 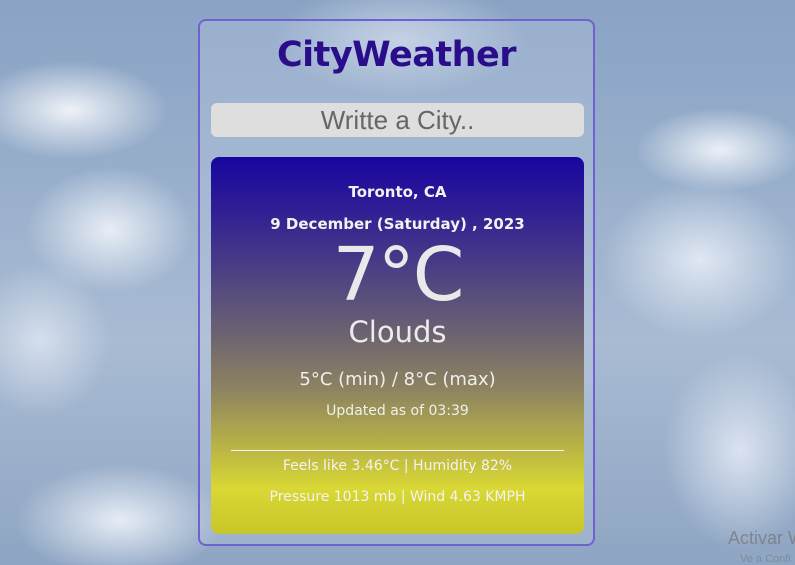 What do you see at coordinates (397, 466) in the screenshot?
I see `feels-like-humidity: Feels like 3.46°C | Humidity 82%` at bounding box center [397, 466].